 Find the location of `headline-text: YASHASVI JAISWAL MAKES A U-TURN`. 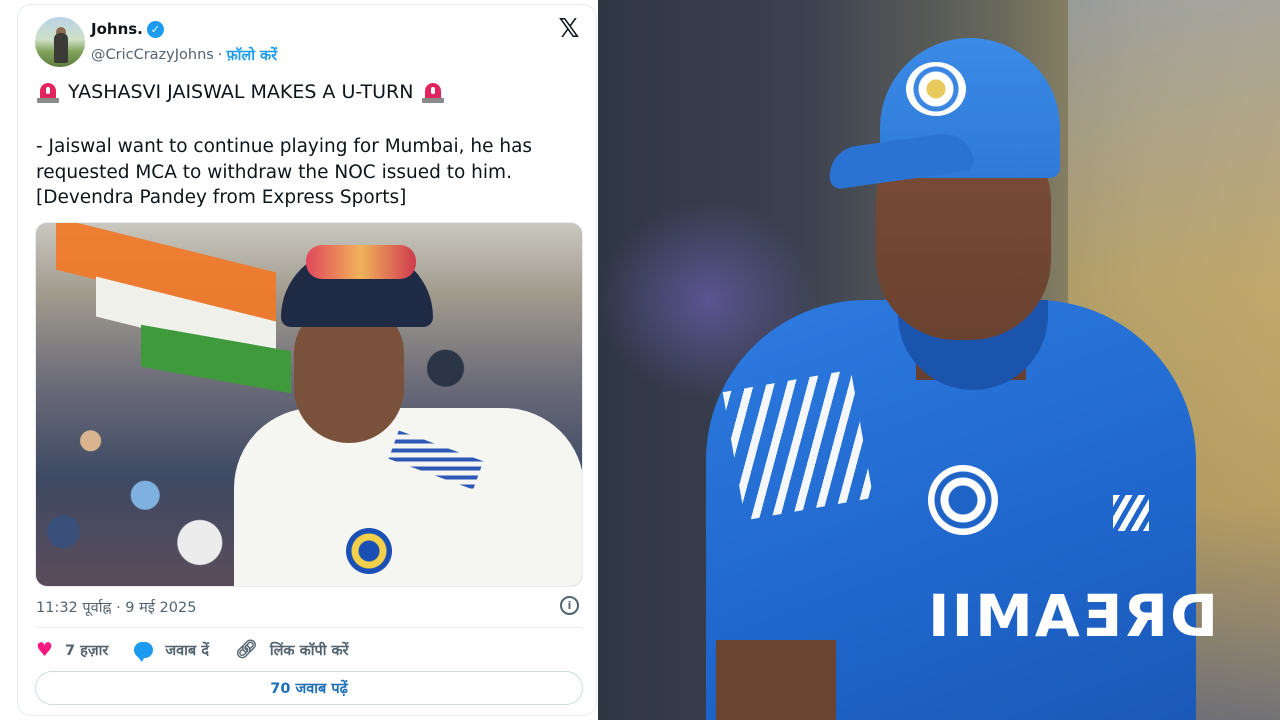

headline-text: YASHASVI JAISWAL MAKES A U-TURN is located at coordinates (241, 92).